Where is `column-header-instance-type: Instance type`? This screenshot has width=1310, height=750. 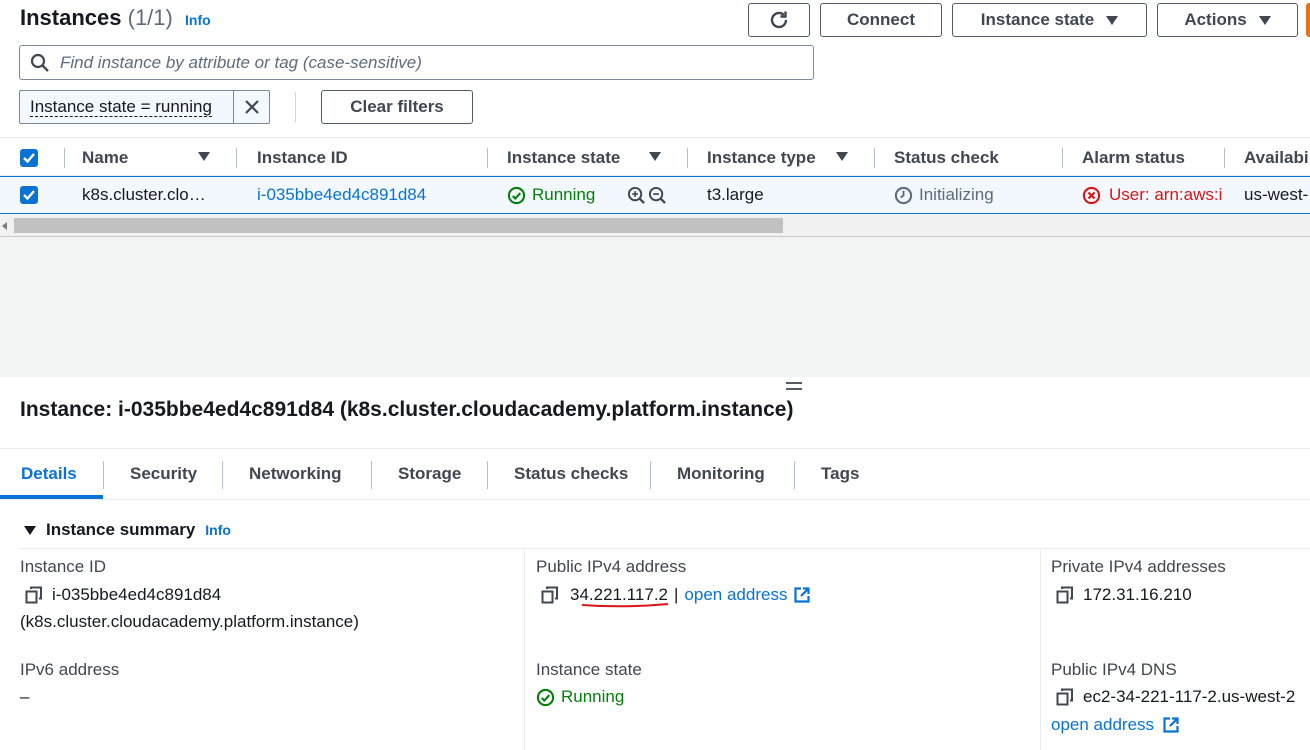
column-header-instance-type: Instance type is located at coordinates (784, 157).